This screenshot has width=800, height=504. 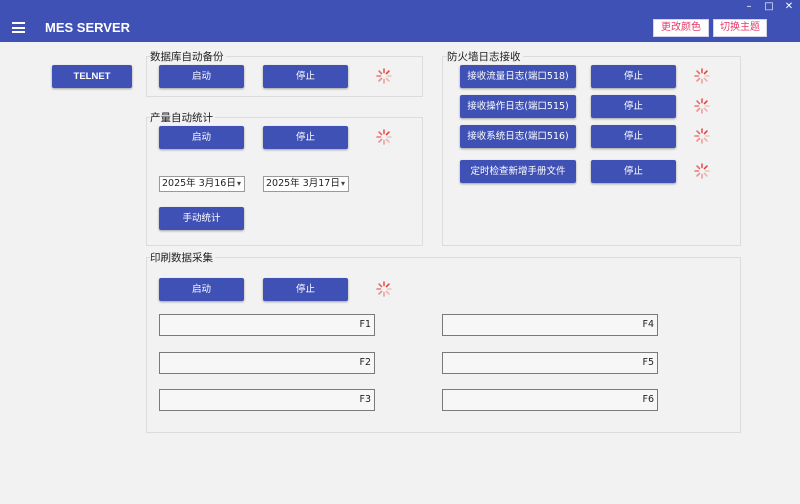 I want to click on close-button: ✕, so click(x=789, y=7).